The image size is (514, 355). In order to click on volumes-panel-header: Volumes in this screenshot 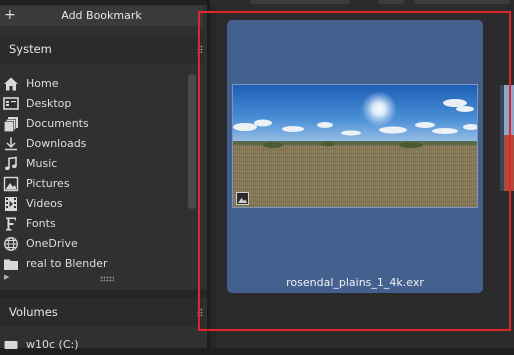, I will do `click(101, 312)`.